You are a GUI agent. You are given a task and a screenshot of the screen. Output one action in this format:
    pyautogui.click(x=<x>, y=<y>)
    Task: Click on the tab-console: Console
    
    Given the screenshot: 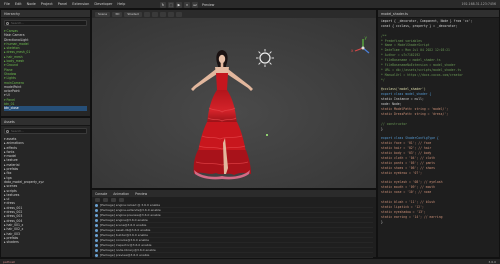 What is the action you would take?
    pyautogui.click(x=101, y=194)
    